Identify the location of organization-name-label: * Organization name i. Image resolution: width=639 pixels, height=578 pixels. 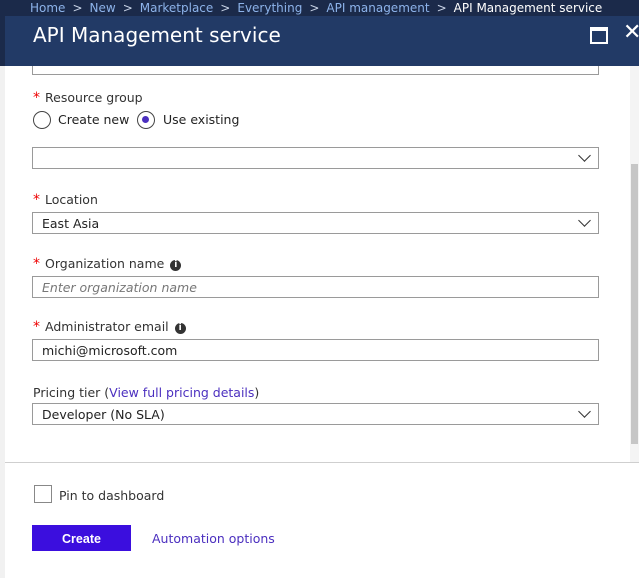
(107, 264).